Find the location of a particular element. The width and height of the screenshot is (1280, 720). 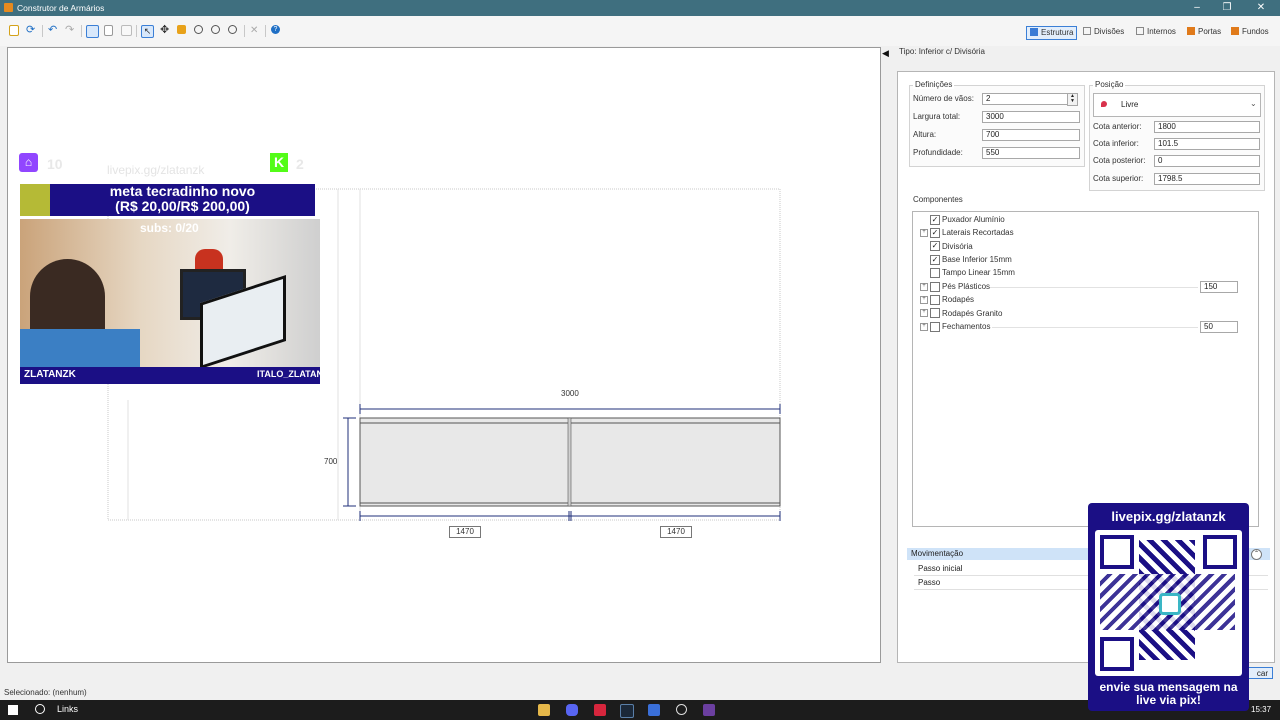

profundidade-label: Profundidade: is located at coordinates (938, 152).